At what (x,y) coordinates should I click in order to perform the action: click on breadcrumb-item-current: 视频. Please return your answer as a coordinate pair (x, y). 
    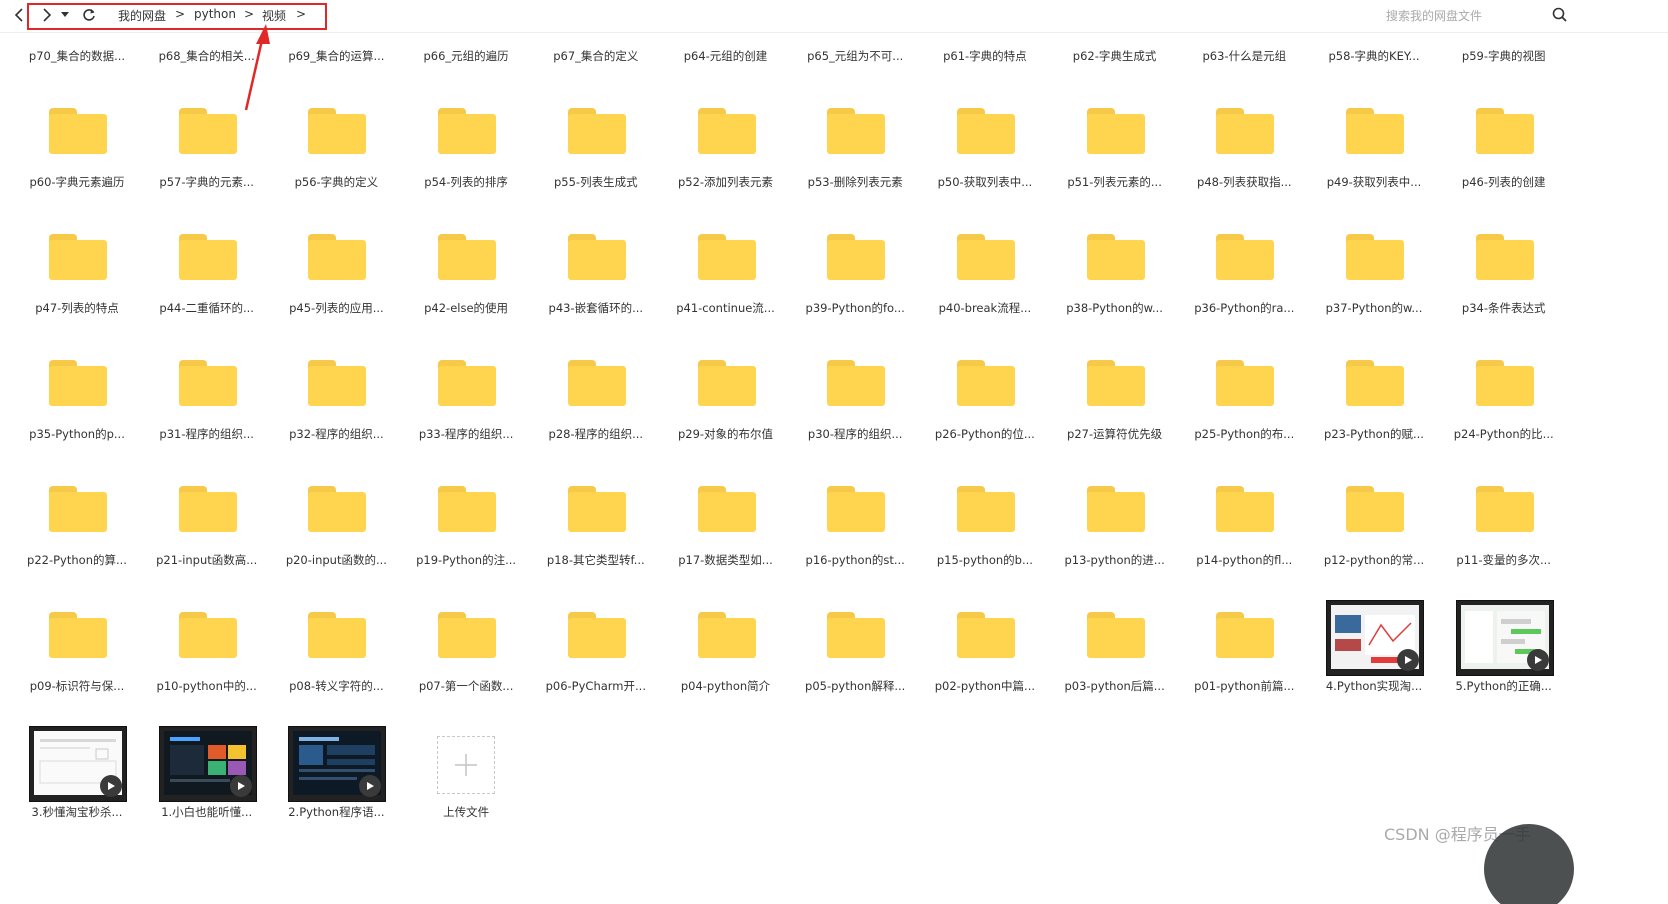
    Looking at the image, I should click on (274, 15).